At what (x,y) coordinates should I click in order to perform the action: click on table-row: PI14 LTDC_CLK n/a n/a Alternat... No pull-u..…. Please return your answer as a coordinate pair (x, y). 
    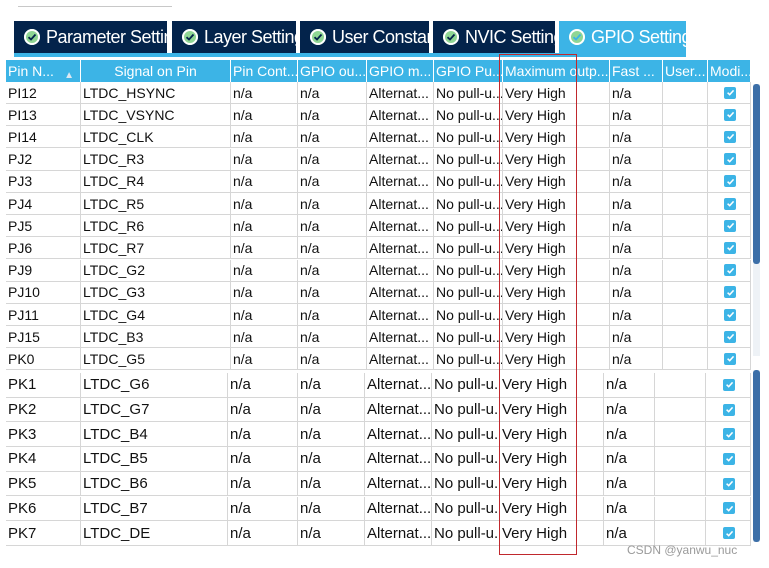
    Looking at the image, I should click on (378, 137).